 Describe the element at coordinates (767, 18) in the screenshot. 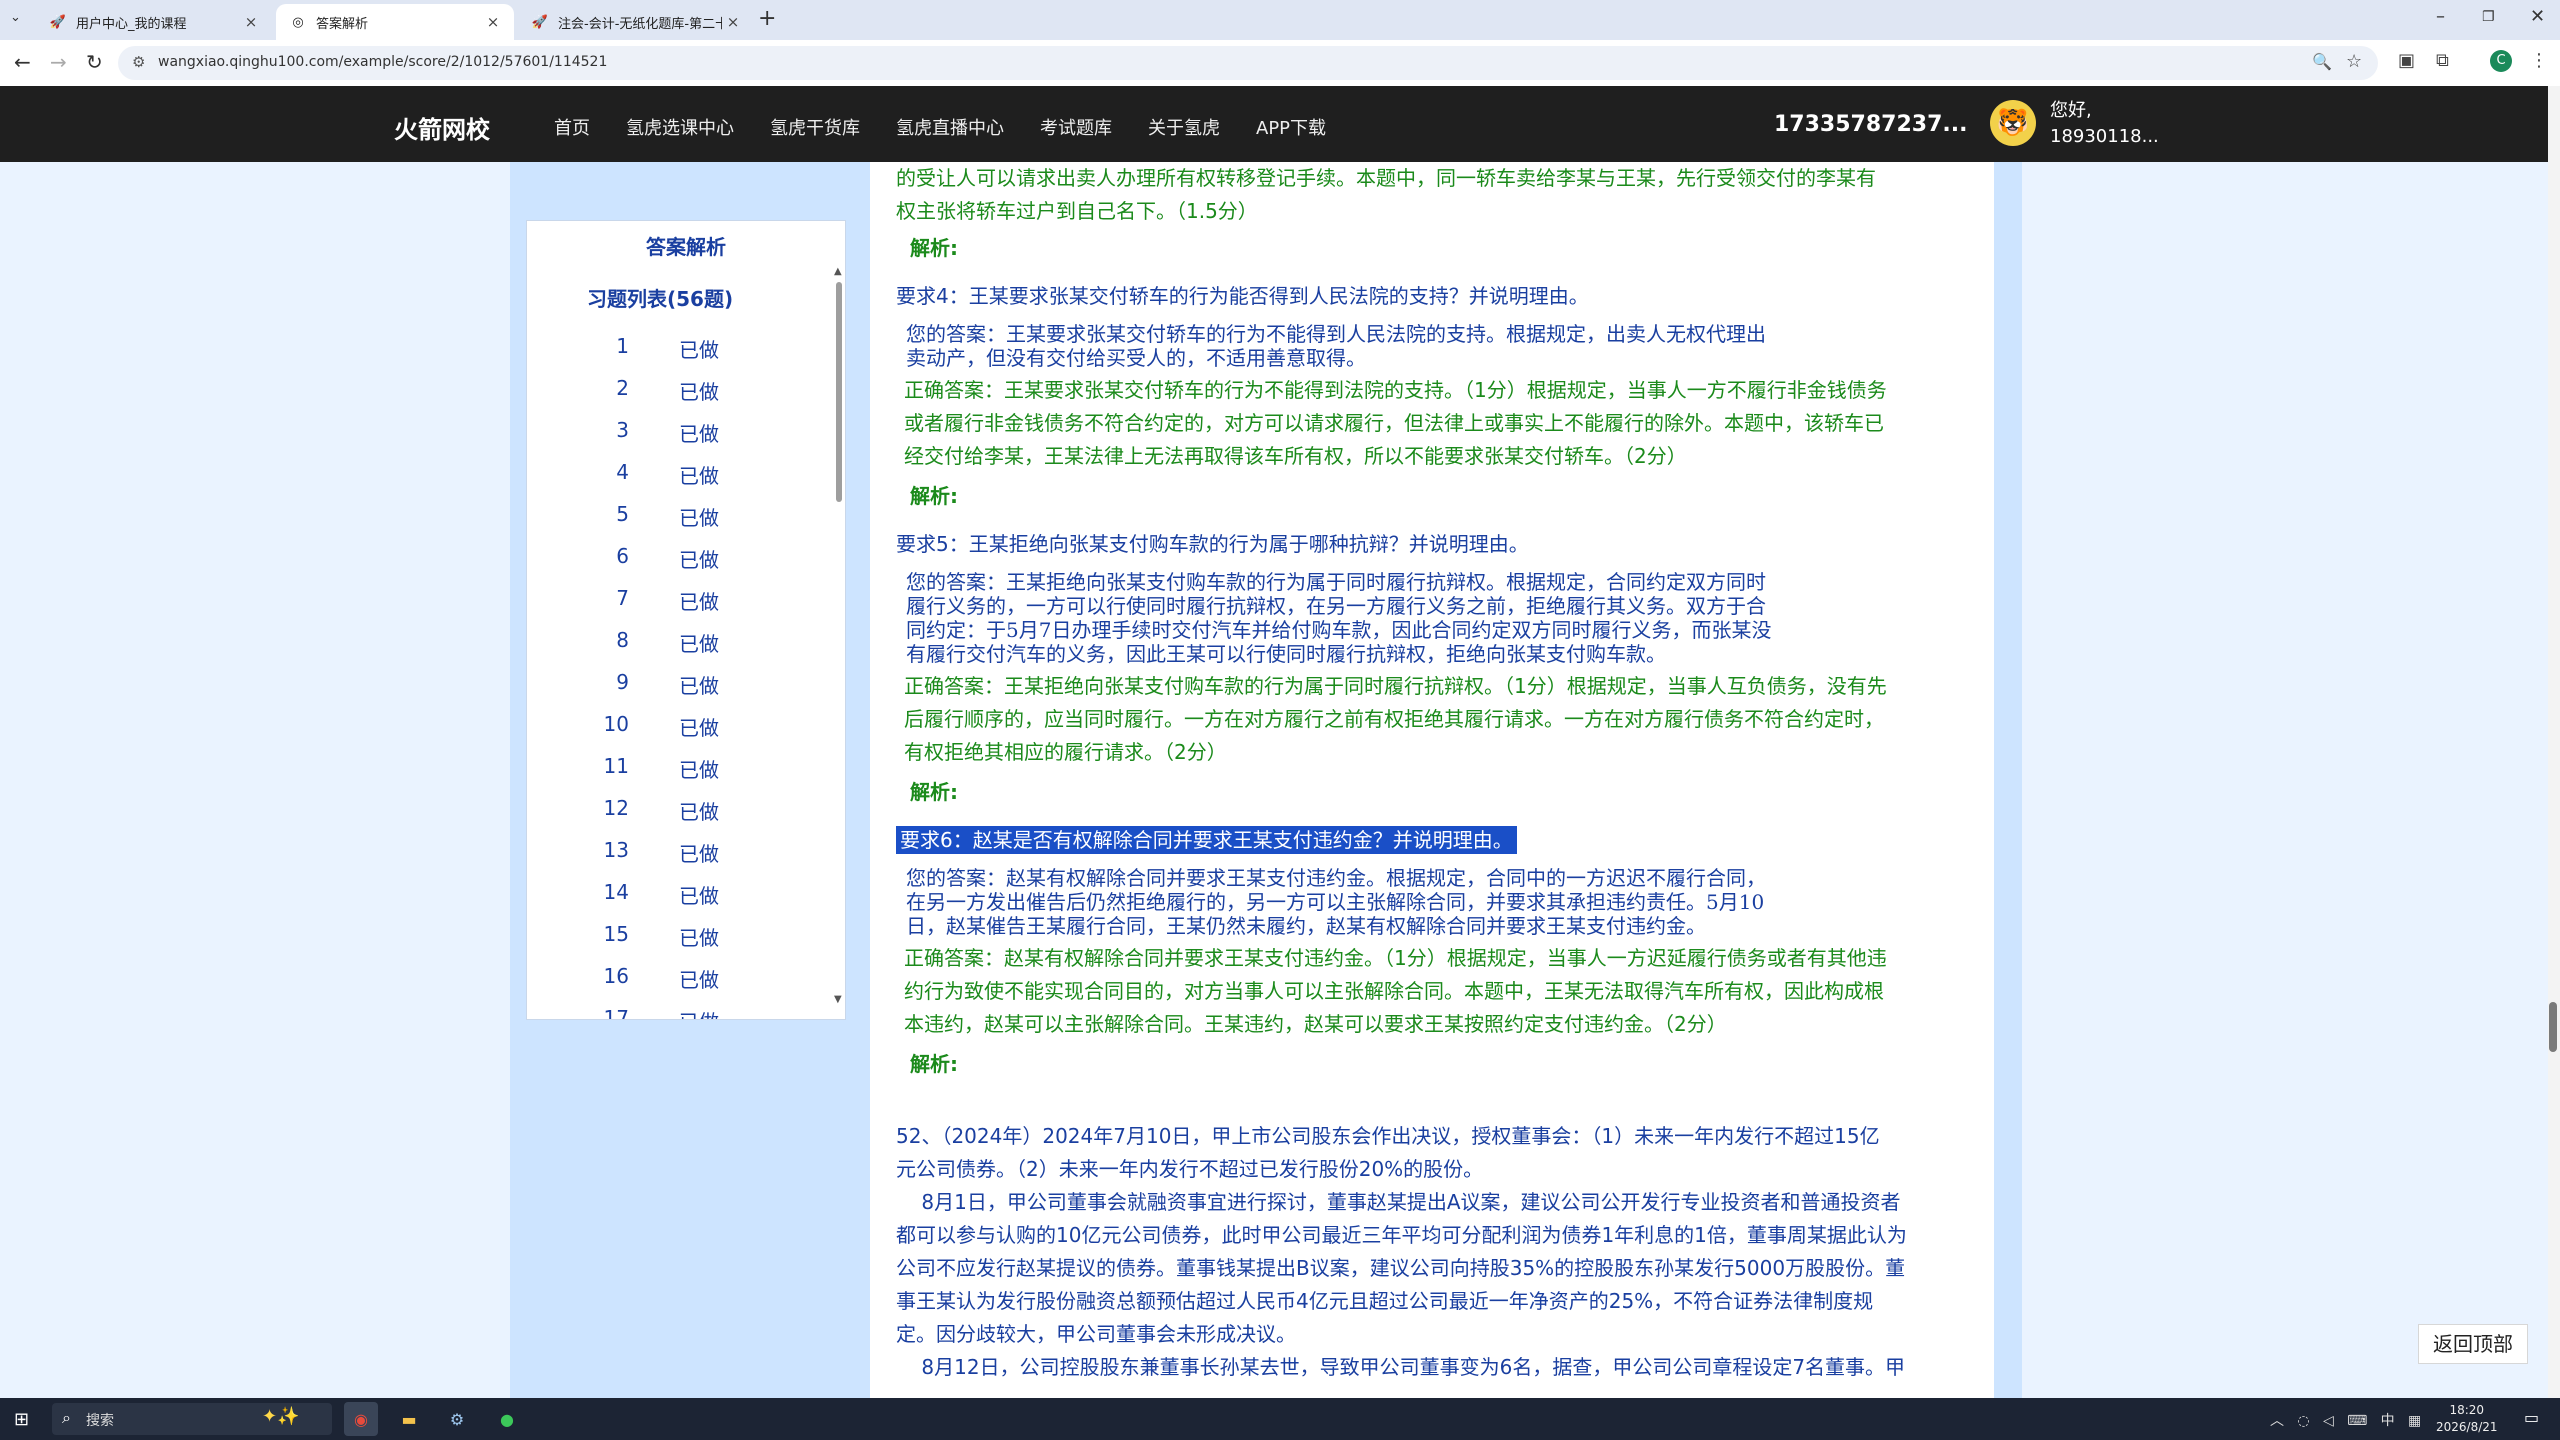

I see `new-tab-button: +` at that location.